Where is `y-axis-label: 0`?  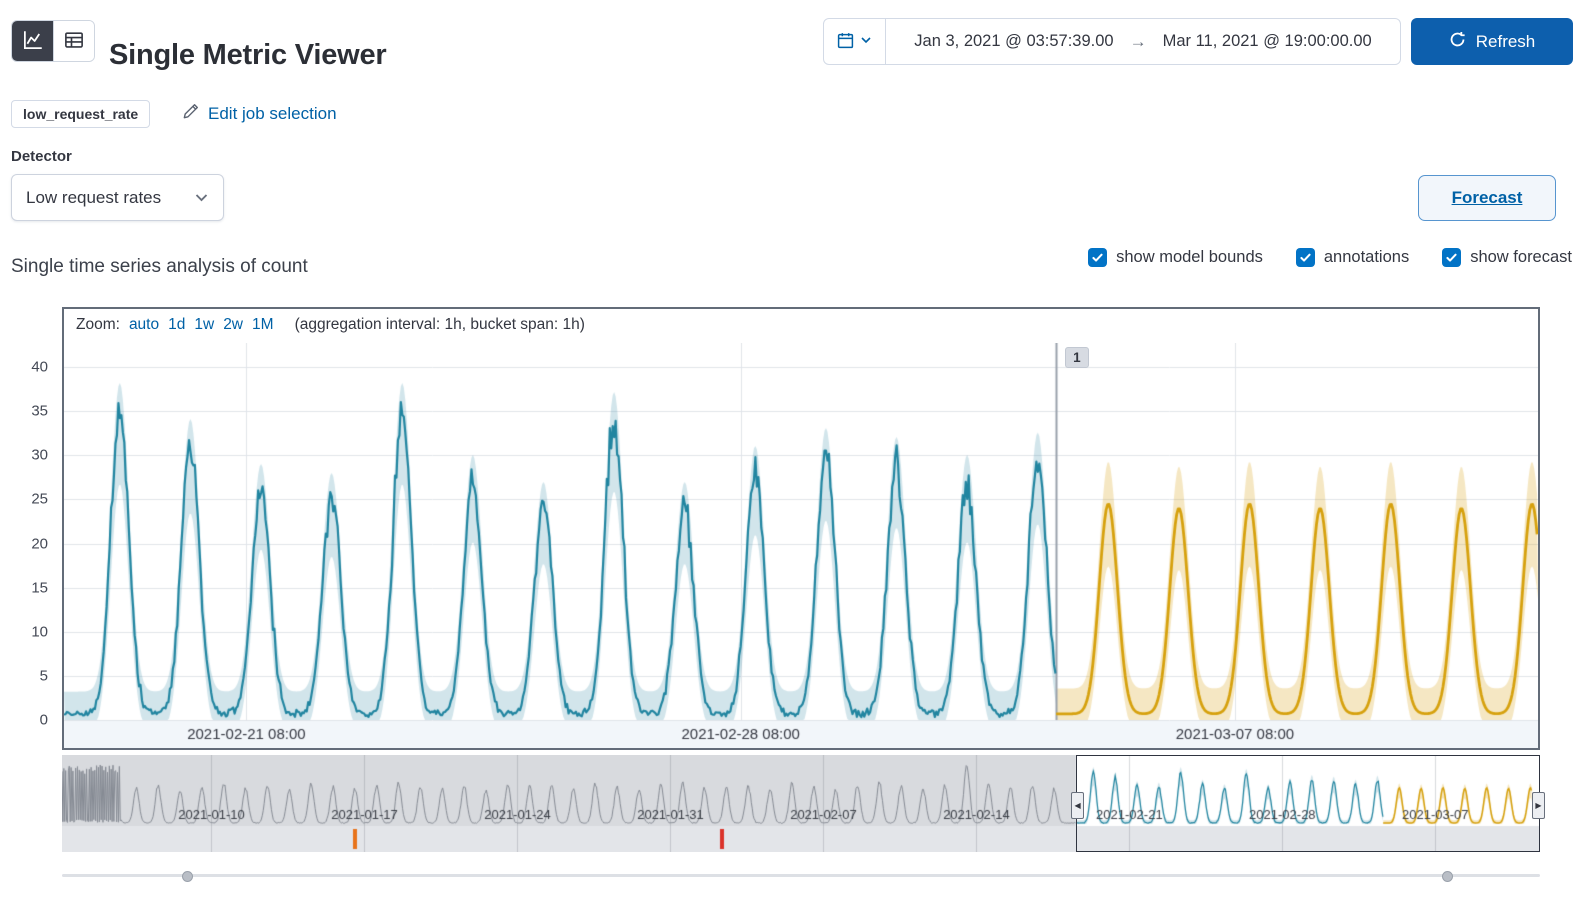 y-axis-label: 0 is located at coordinates (43, 720).